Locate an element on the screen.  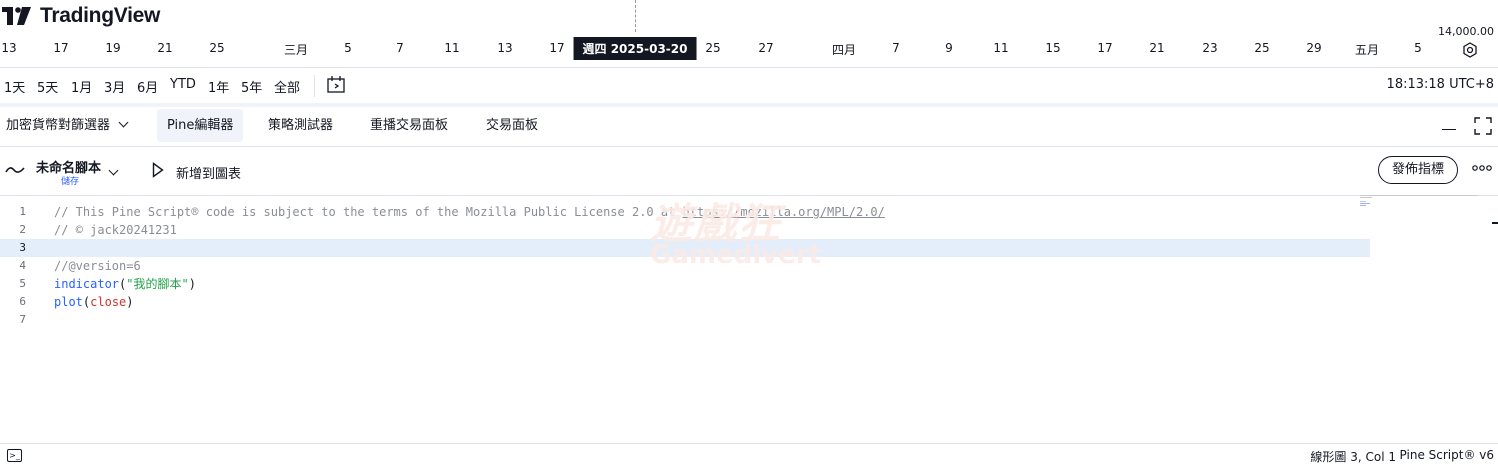
crosshair-date-label: 週四 2025-03-20 is located at coordinates (635, 48).